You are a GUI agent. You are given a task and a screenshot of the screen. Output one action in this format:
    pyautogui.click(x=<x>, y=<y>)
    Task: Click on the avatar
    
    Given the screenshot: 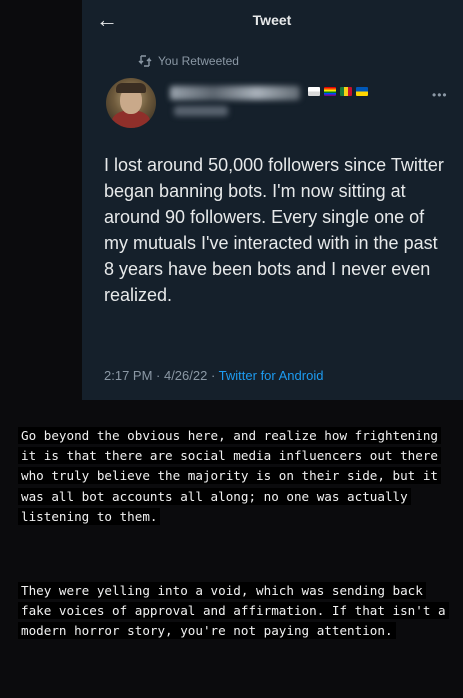 What is the action you would take?
    pyautogui.click(x=131, y=103)
    